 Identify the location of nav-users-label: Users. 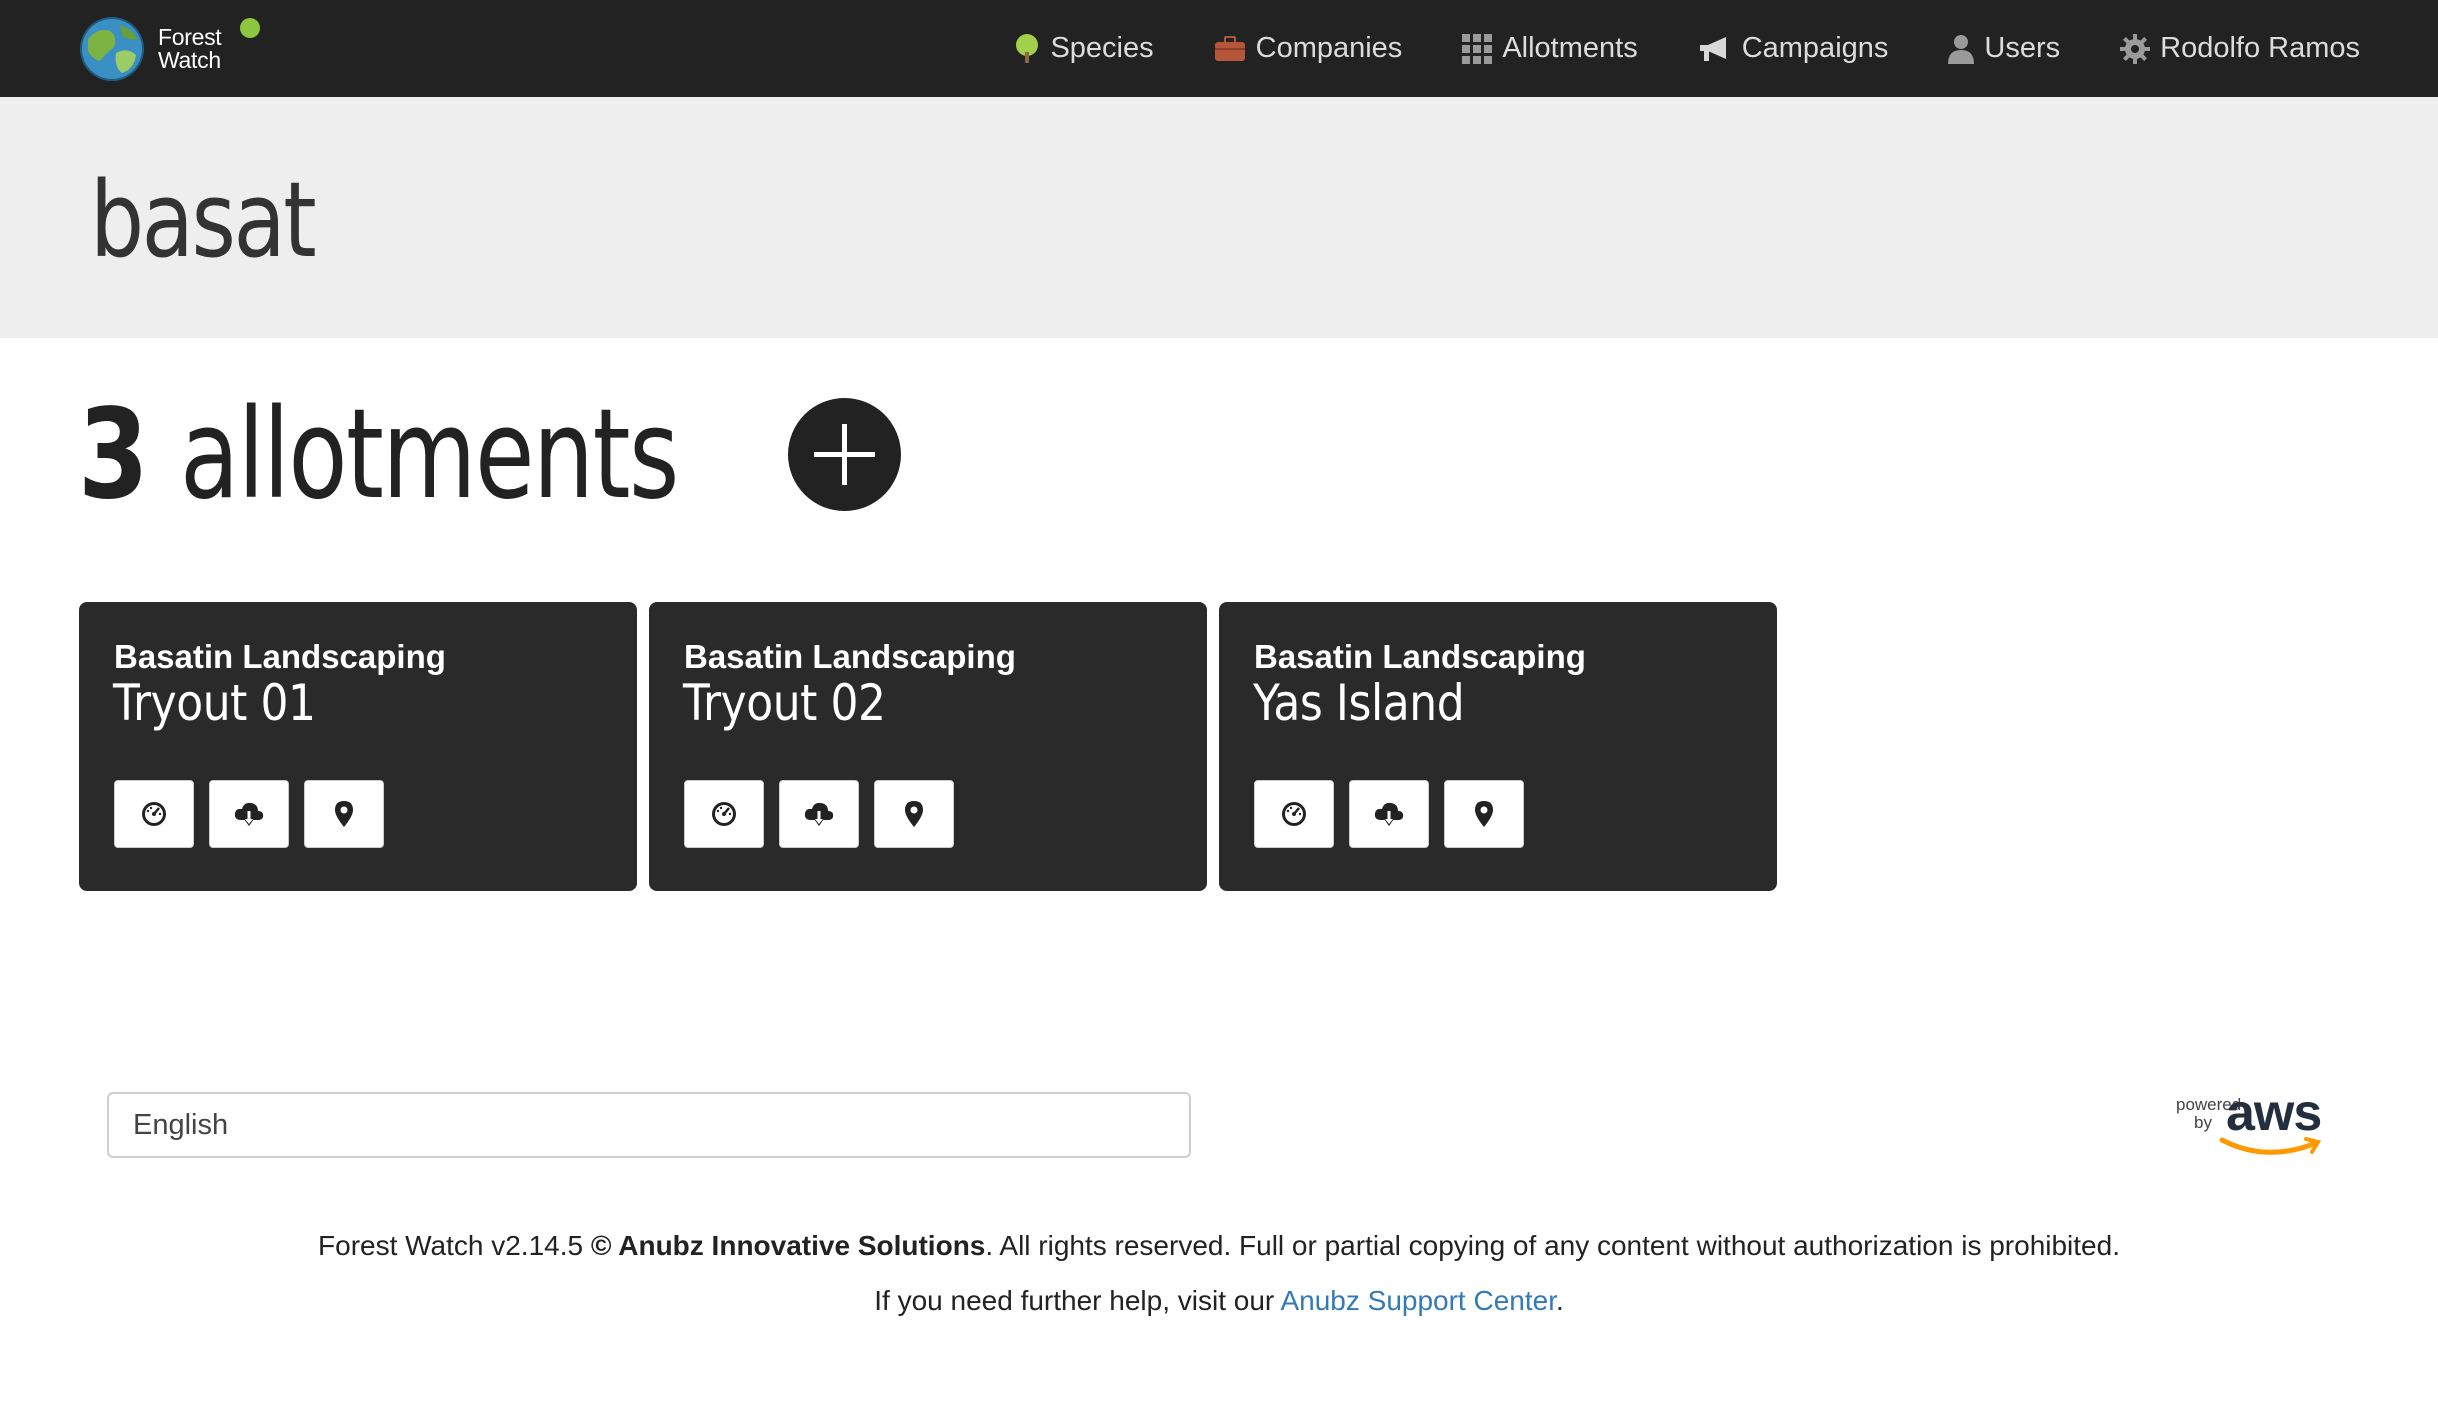
(2022, 48).